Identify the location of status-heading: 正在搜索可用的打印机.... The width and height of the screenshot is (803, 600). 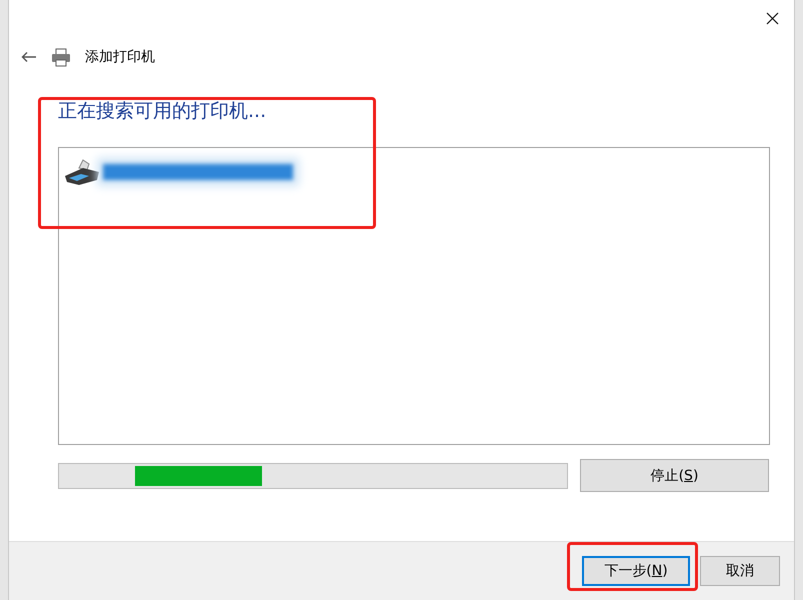
(163, 111).